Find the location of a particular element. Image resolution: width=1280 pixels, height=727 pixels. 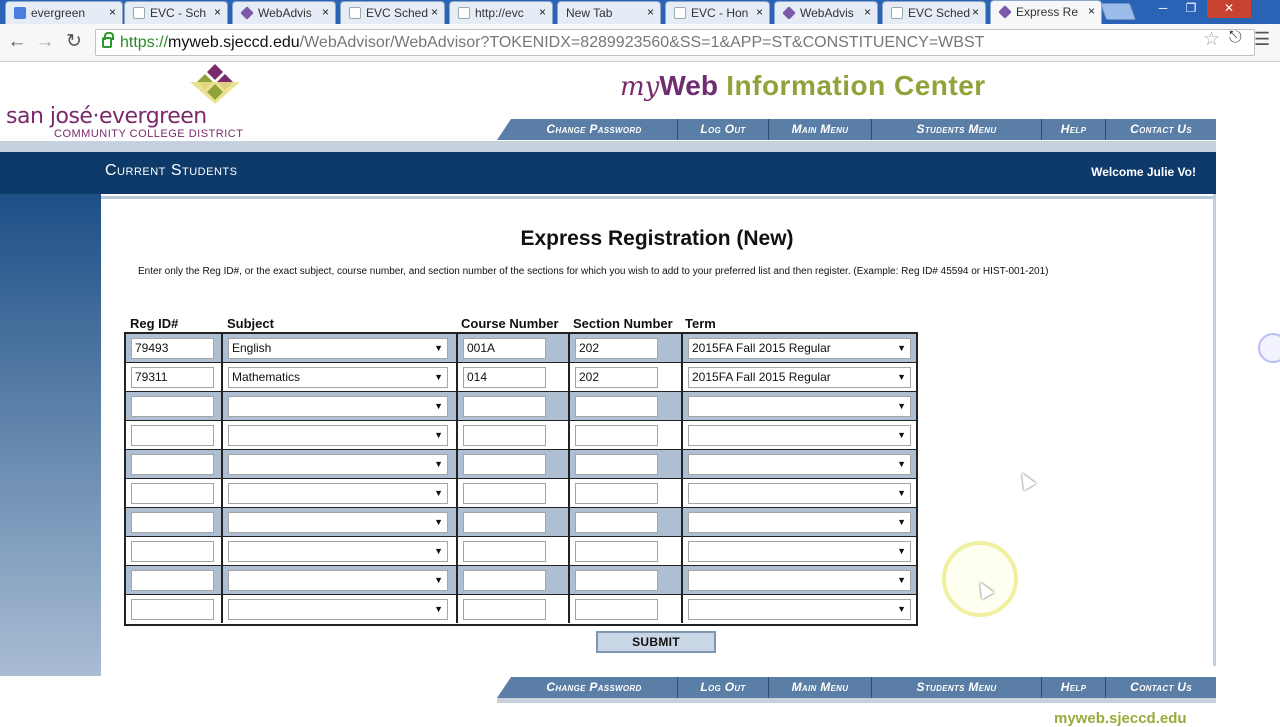

course-number-input: 014 is located at coordinates (504, 377).